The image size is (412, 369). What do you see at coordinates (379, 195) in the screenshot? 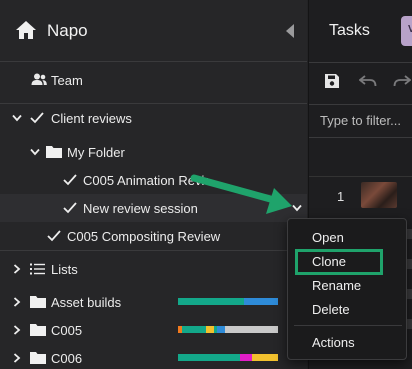
I see `task-thumbnail` at bounding box center [379, 195].